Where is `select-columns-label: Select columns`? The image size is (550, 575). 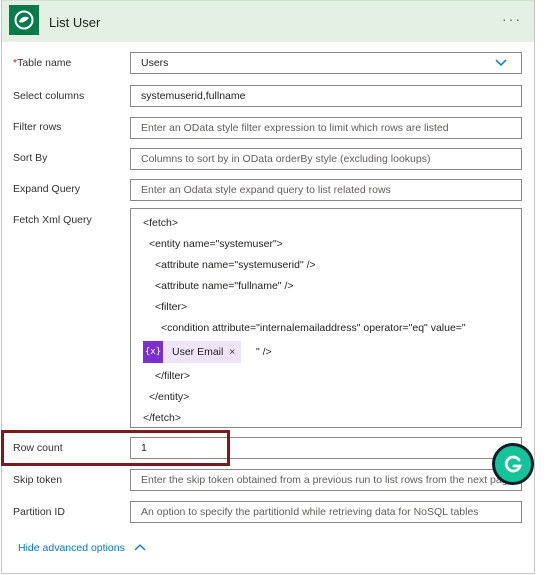 select-columns-label: Select columns is located at coordinates (49, 96).